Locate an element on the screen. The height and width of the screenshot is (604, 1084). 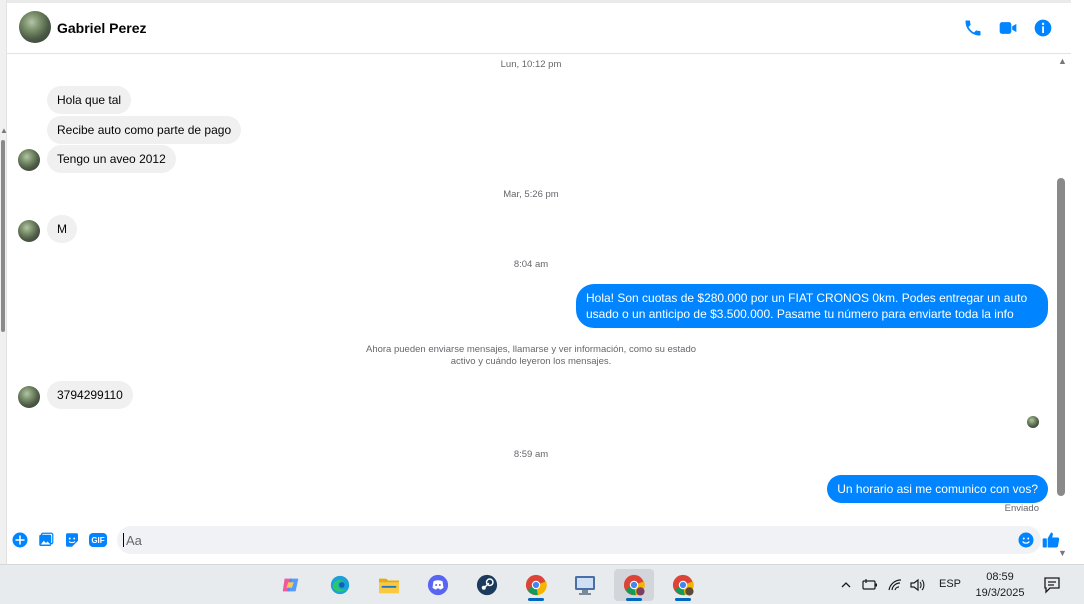
chrome-profile-1-icon is located at coordinates (536, 585).